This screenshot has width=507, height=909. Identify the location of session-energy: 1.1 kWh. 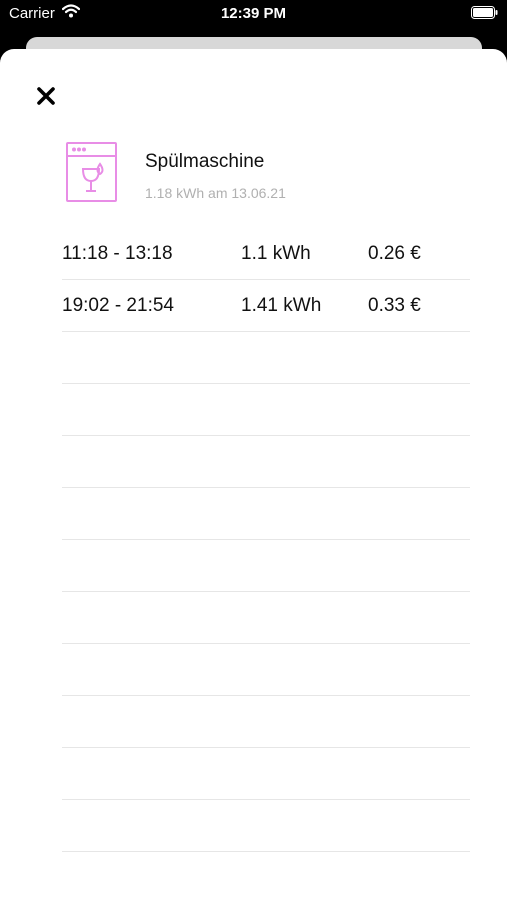
(276, 253).